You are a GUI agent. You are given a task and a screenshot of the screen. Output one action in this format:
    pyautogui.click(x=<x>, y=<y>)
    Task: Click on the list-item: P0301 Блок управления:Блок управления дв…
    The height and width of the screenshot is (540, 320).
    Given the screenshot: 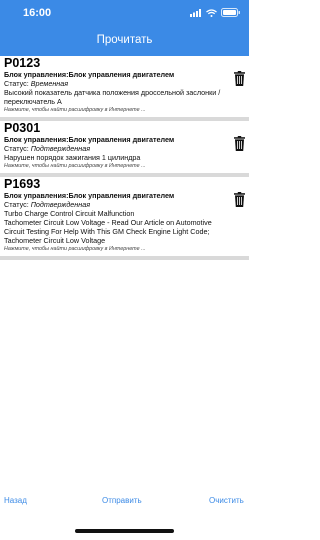 What is the action you would take?
    pyautogui.click(x=124, y=149)
    